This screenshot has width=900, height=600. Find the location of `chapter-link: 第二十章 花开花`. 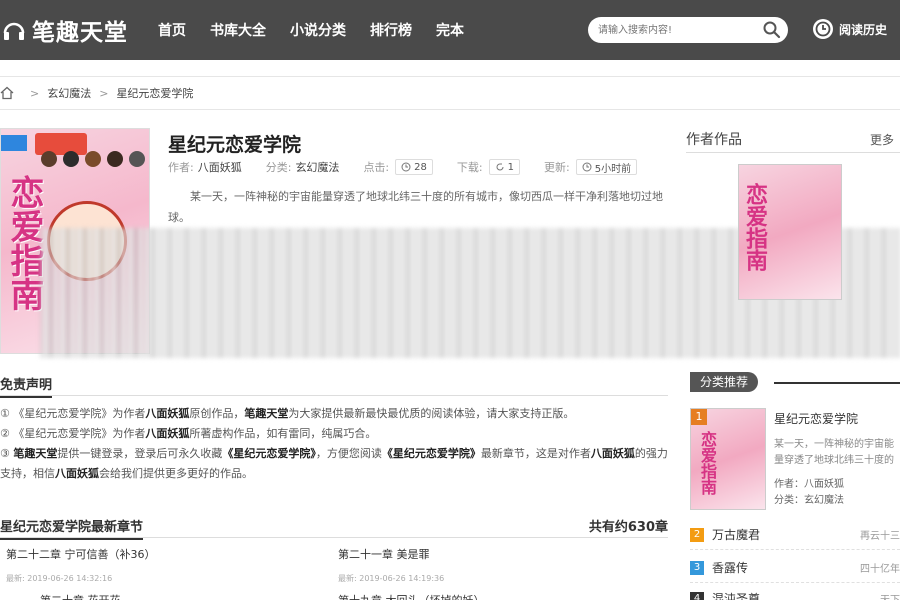

chapter-link: 第二十章 花开花 is located at coordinates (80, 596).